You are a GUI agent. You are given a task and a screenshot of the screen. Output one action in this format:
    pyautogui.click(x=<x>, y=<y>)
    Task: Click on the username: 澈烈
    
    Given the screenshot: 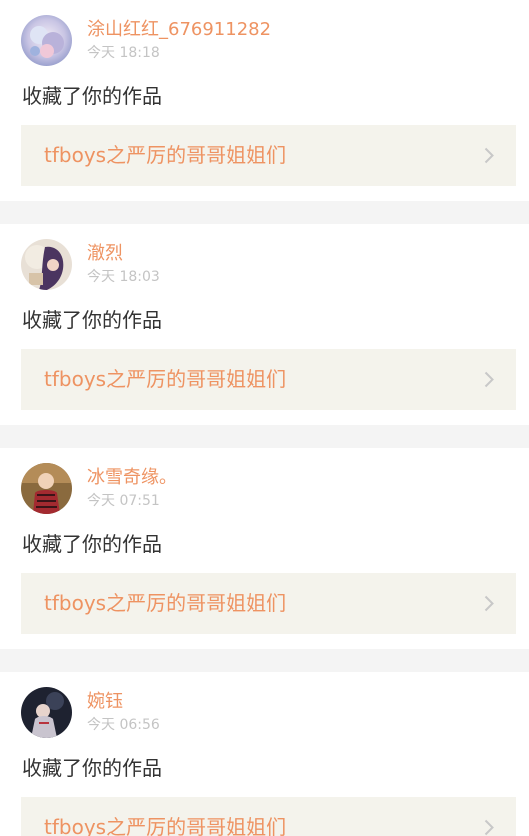 What is the action you would take?
    pyautogui.click(x=105, y=254)
    